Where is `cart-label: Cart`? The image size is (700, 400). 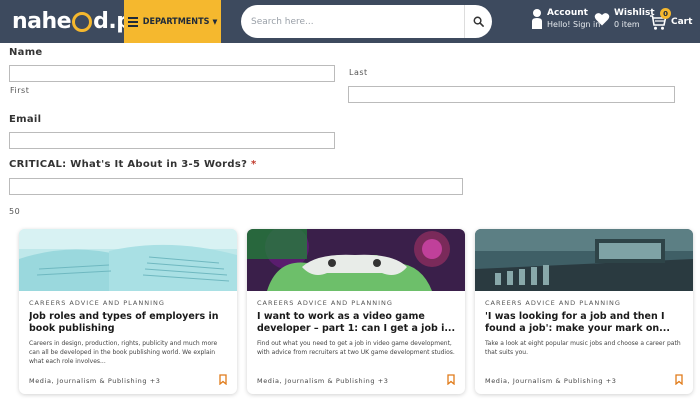
cart-label: Cart is located at coordinates (682, 21).